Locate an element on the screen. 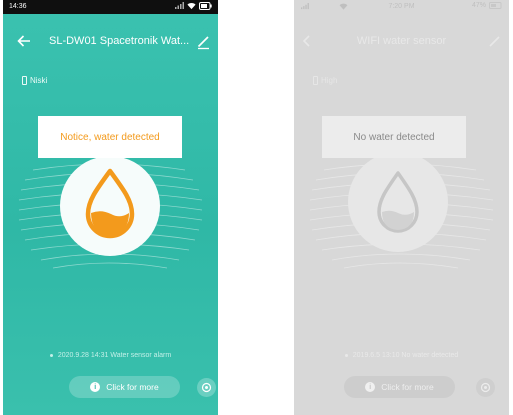 The width and height of the screenshot is (513, 415). battery-indicator: High is located at coordinates (325, 80).